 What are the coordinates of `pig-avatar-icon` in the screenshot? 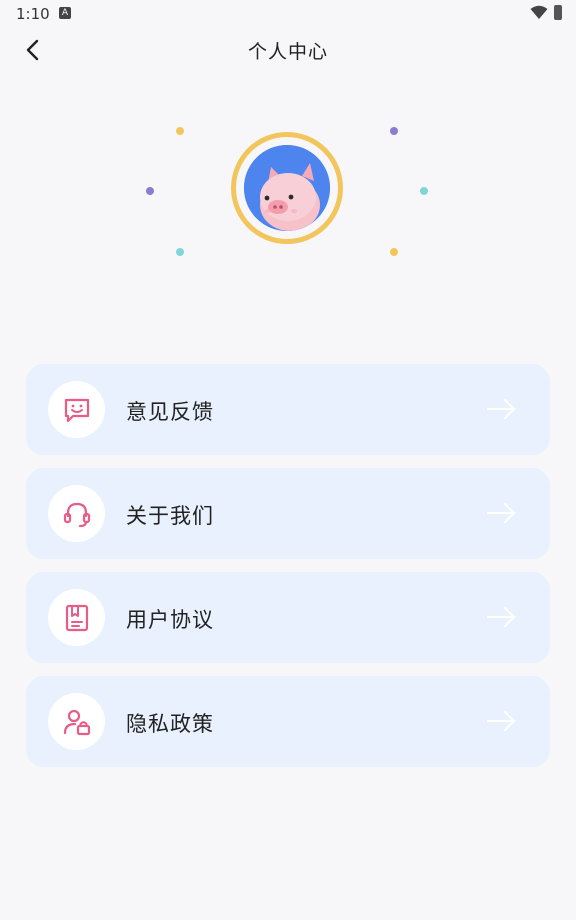 It's located at (287, 188).